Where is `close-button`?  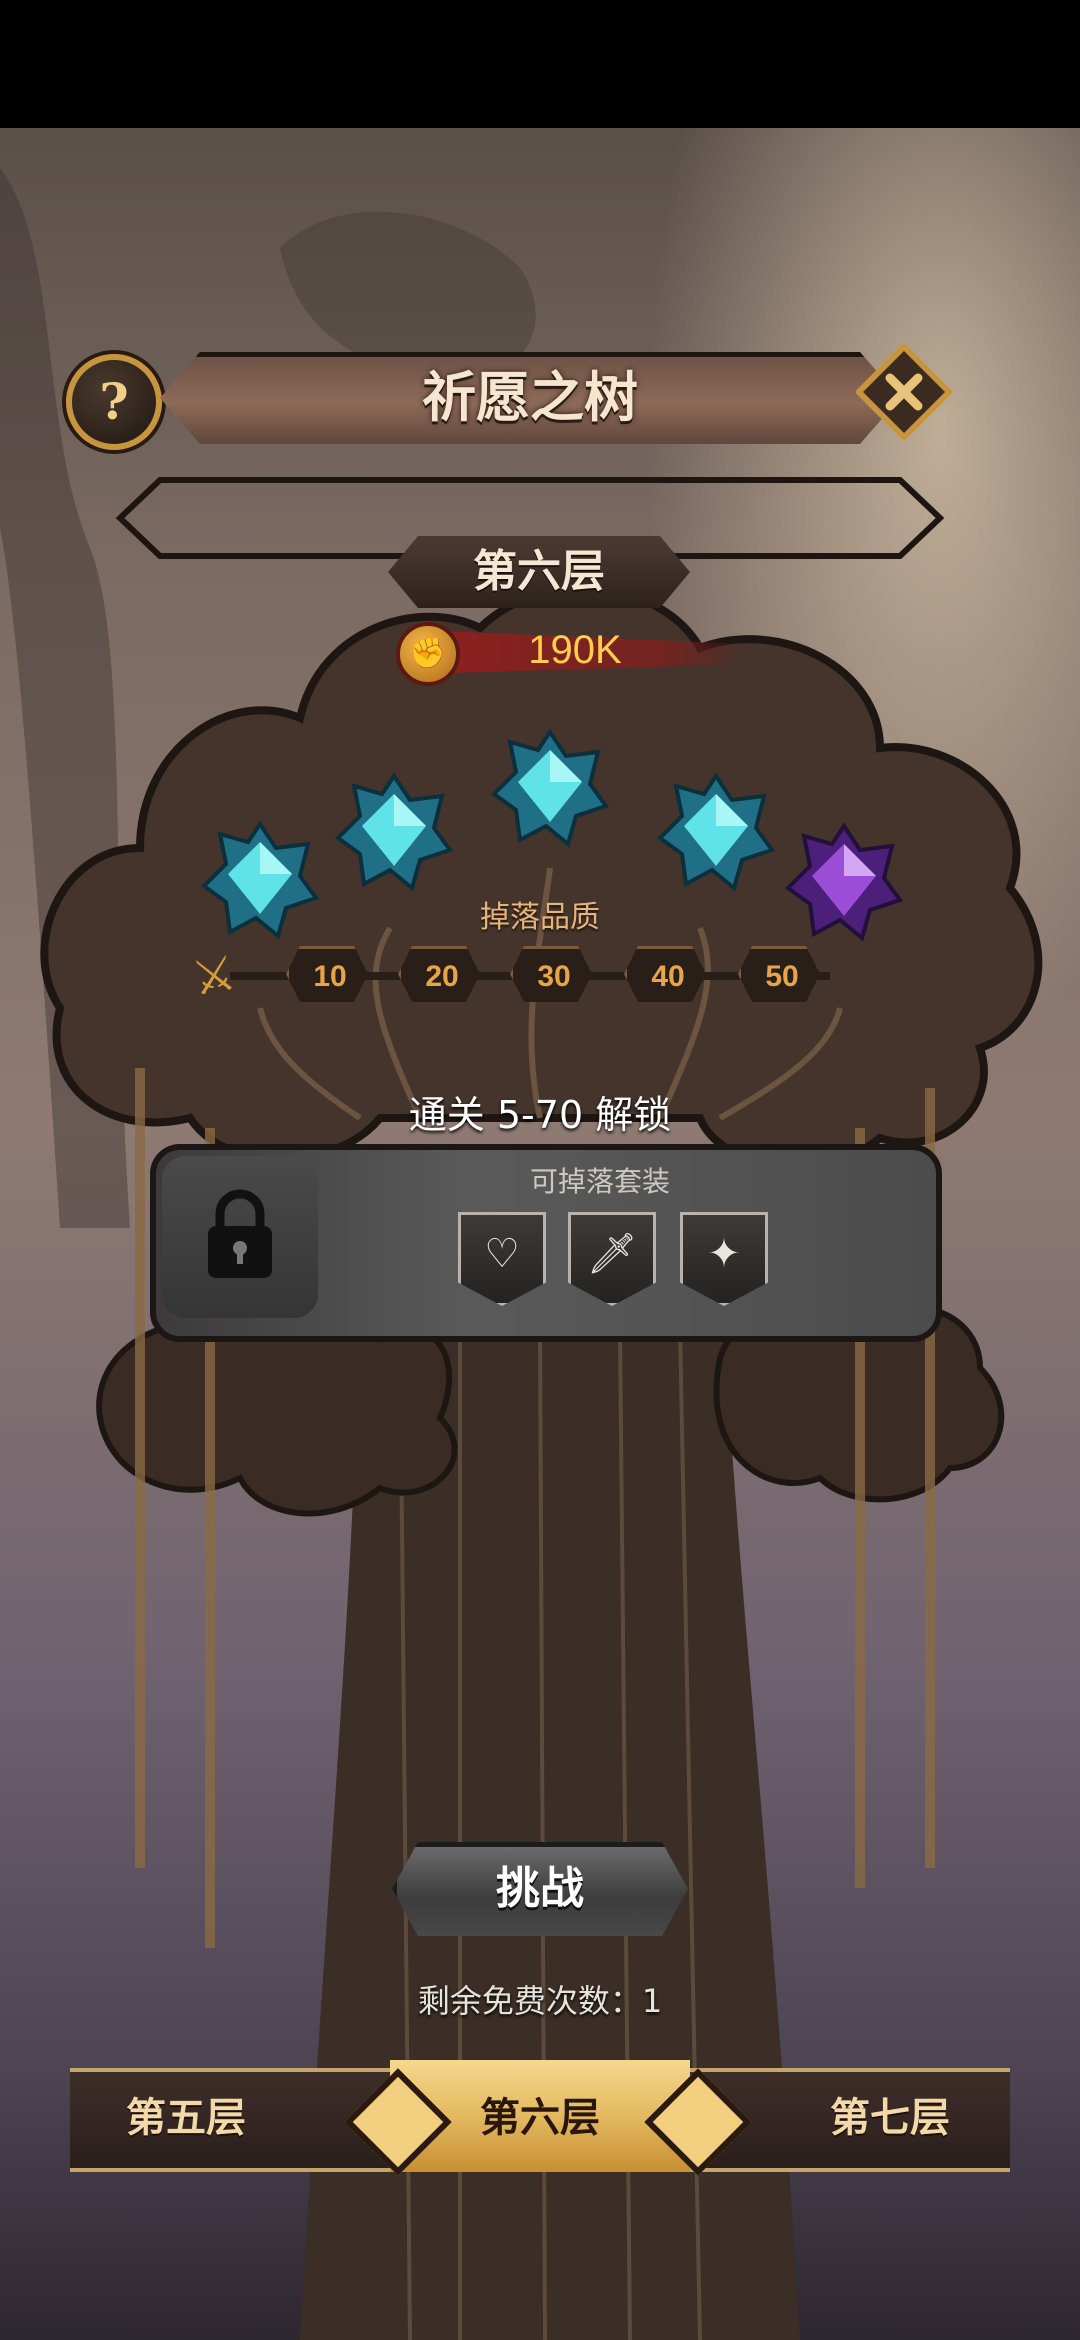 close-button is located at coordinates (904, 392).